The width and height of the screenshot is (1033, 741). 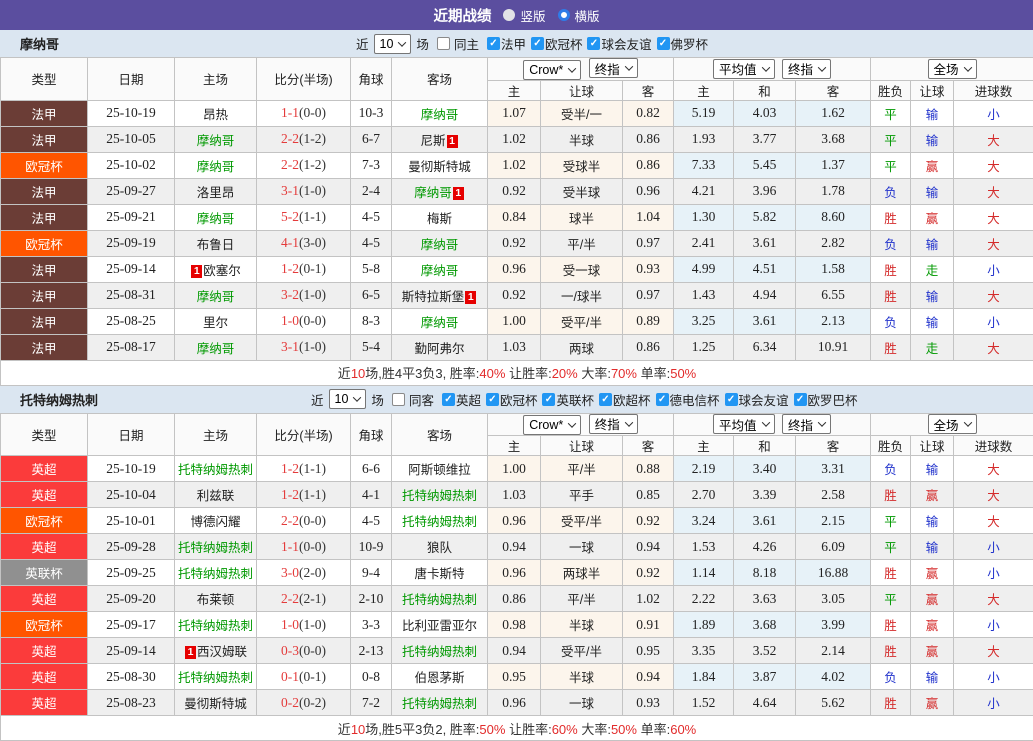 What do you see at coordinates (131, 434) in the screenshot?
I see `col-header-date: 日期` at bounding box center [131, 434].